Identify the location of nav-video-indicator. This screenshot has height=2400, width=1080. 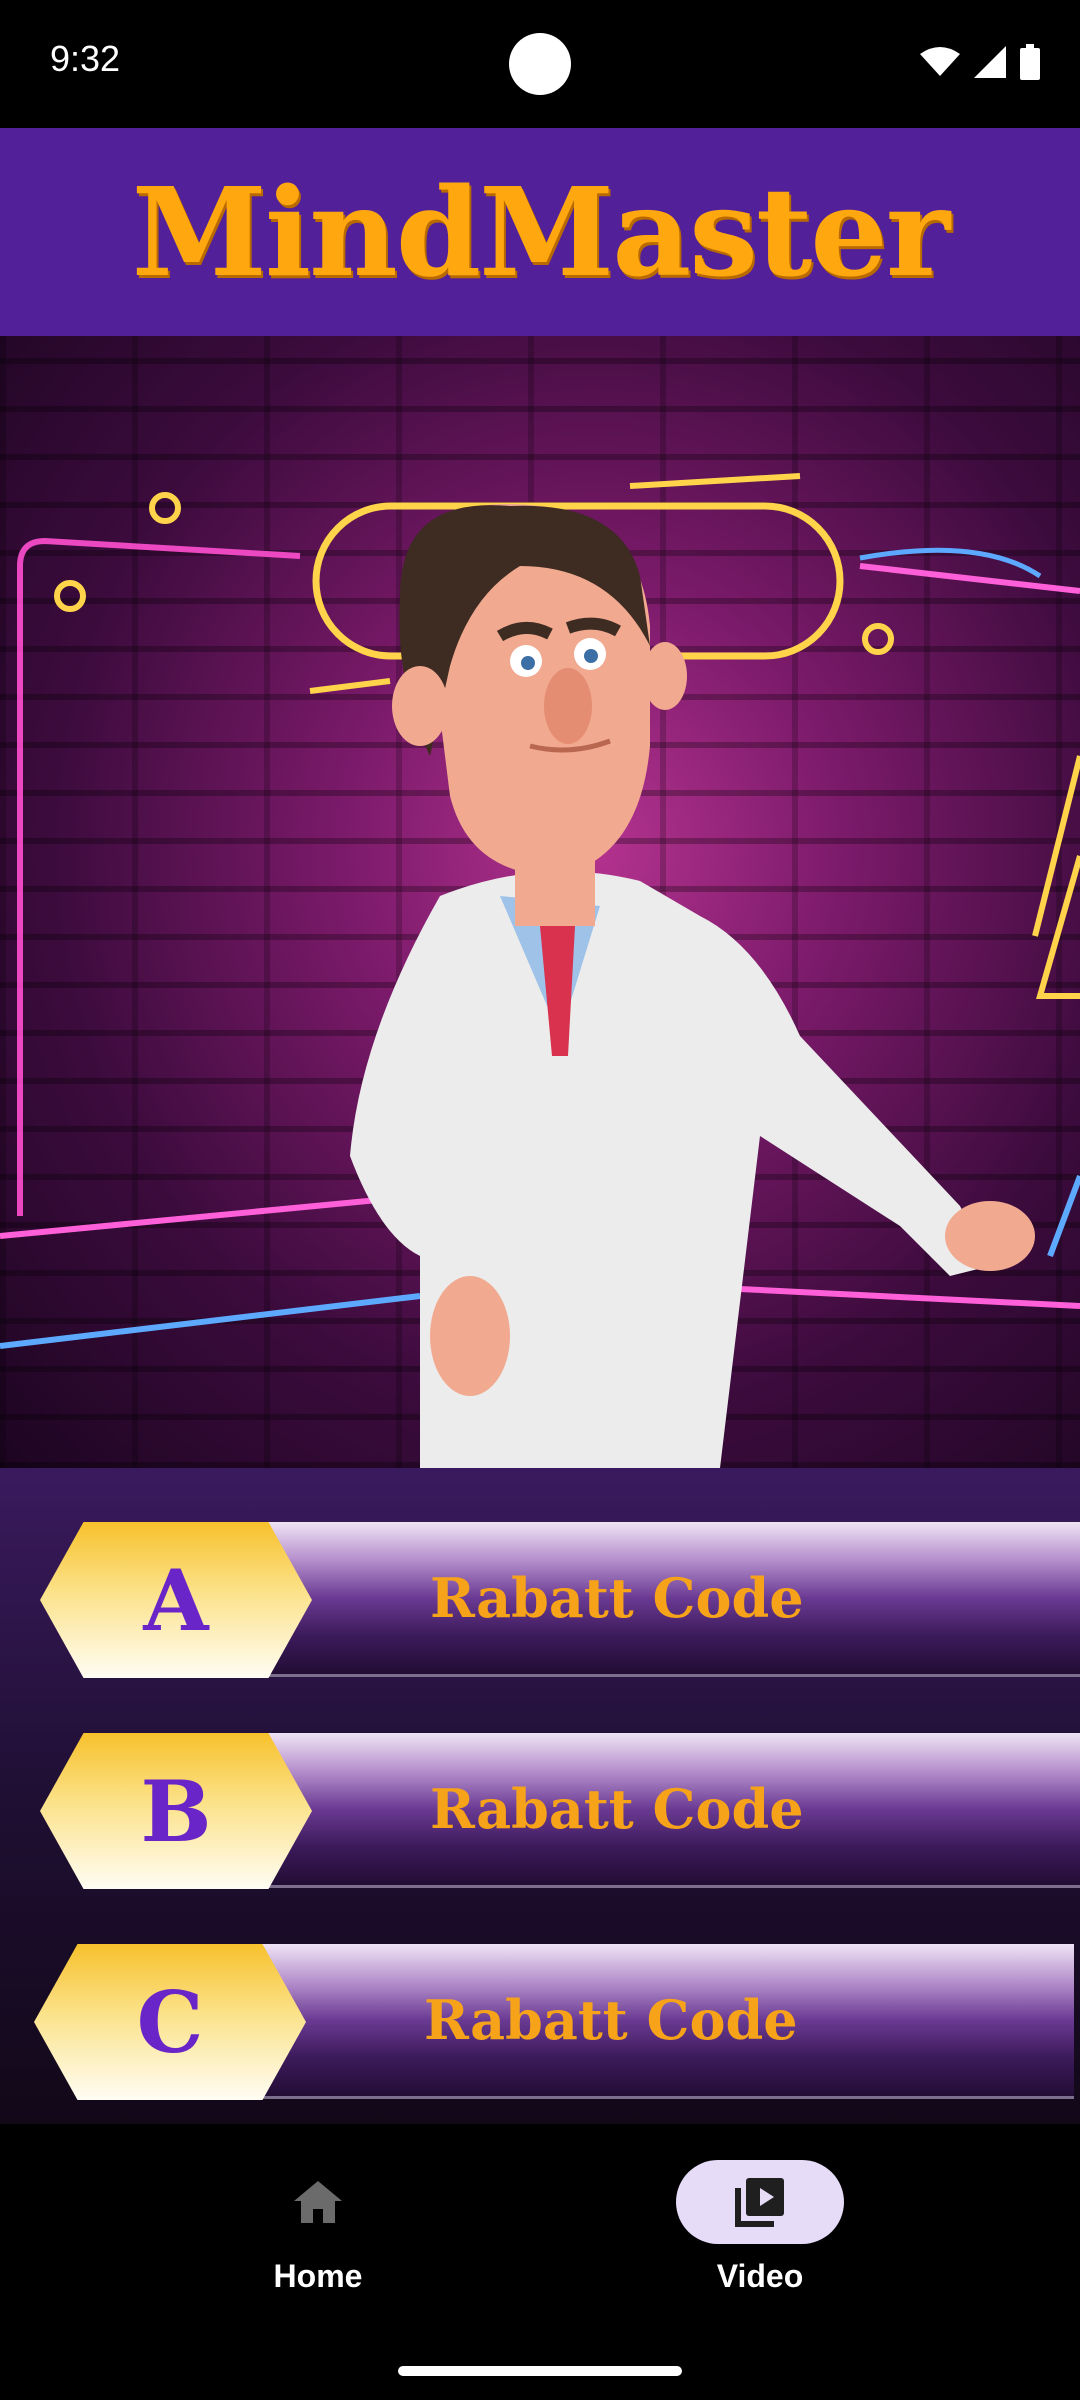
(760, 2202).